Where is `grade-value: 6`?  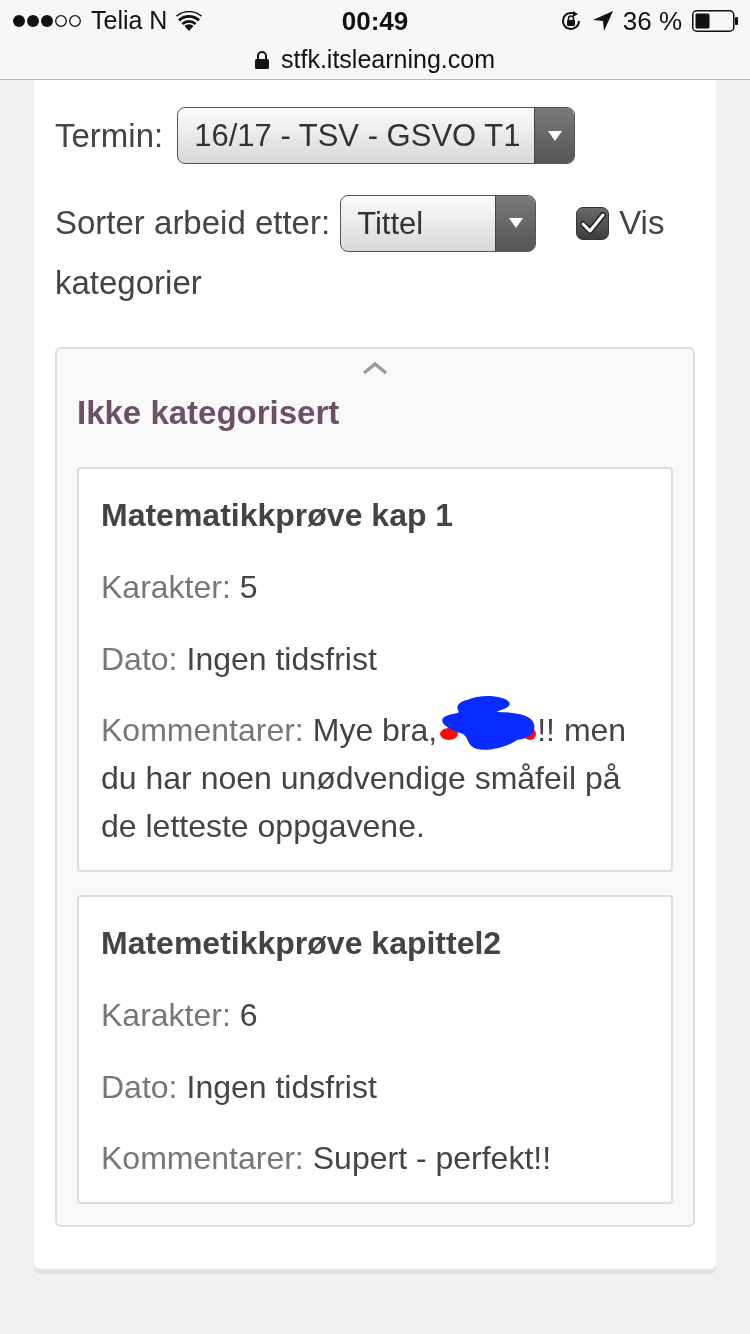 grade-value: 6 is located at coordinates (248, 1015).